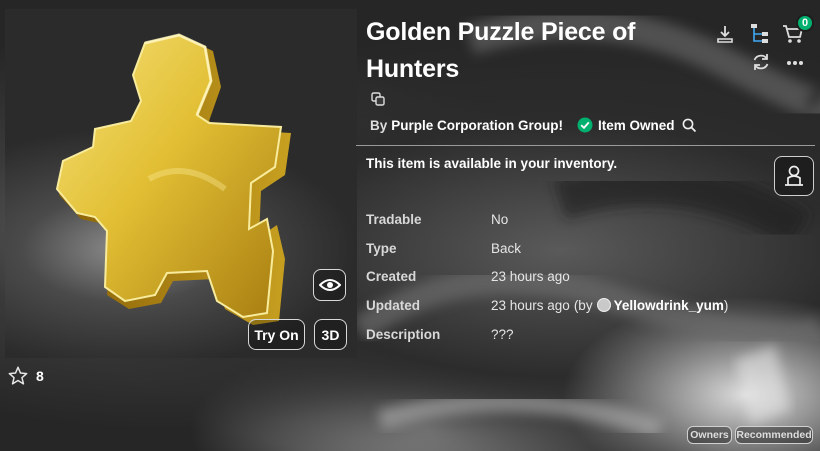  I want to click on view-3d-button: 3D, so click(330, 334).